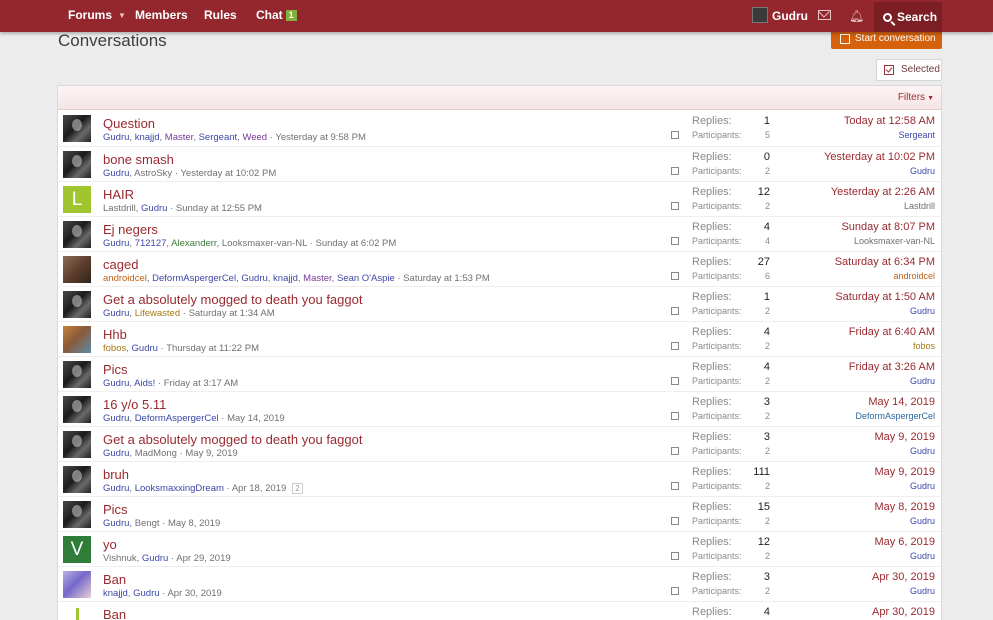 Image resolution: width=993 pixels, height=620 pixels. What do you see at coordinates (824, 15) in the screenshot?
I see `envelope-icon` at bounding box center [824, 15].